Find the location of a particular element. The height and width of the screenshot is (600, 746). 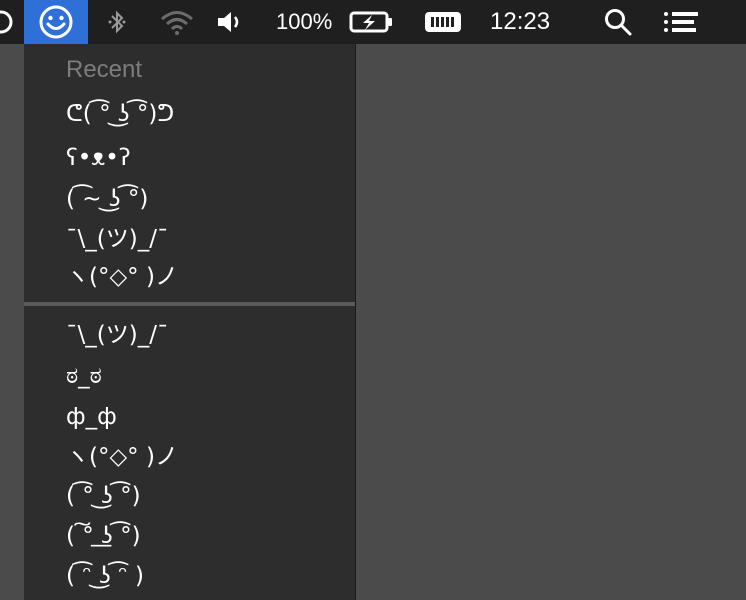

volume-control is located at coordinates (230, 22).